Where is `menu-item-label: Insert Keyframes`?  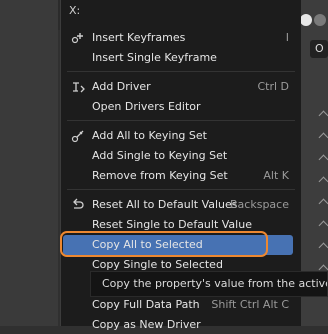 menu-item-label: Insert Keyframes is located at coordinates (139, 37).